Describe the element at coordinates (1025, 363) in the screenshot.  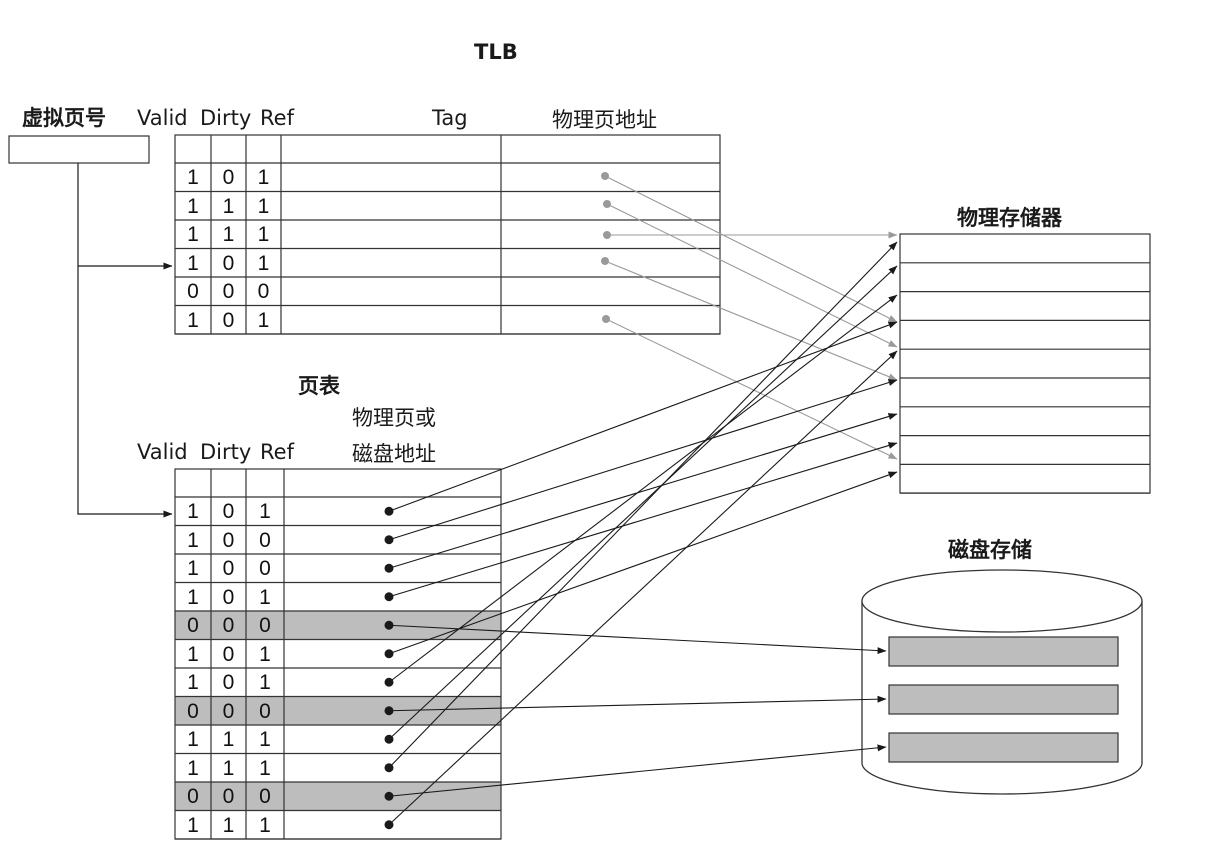
I see `physical-memory-box` at that location.